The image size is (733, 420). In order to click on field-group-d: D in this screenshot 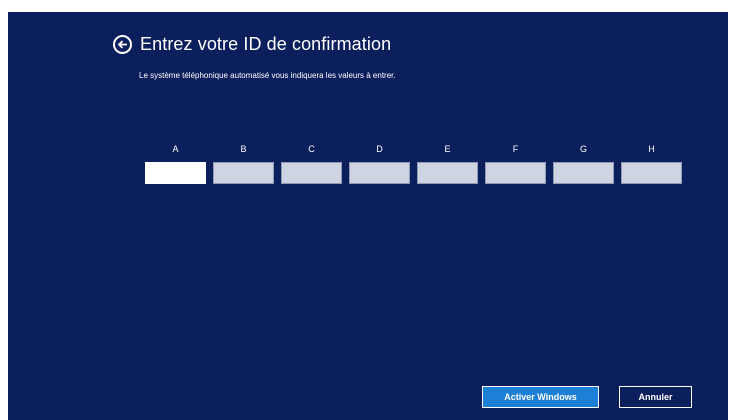, I will do `click(379, 164)`.